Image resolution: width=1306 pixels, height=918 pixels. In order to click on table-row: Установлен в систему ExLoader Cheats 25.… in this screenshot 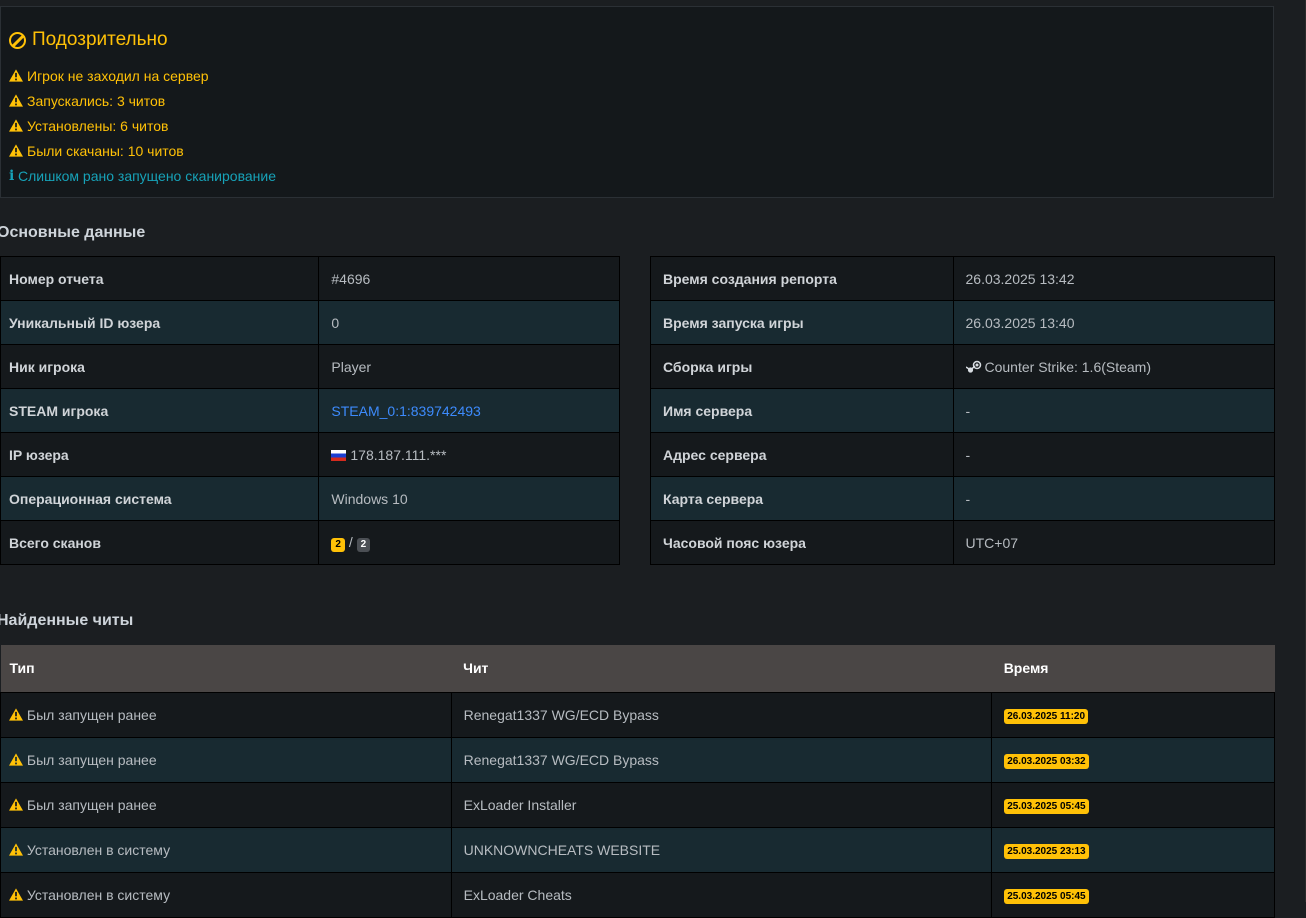, I will do `click(637, 894)`.